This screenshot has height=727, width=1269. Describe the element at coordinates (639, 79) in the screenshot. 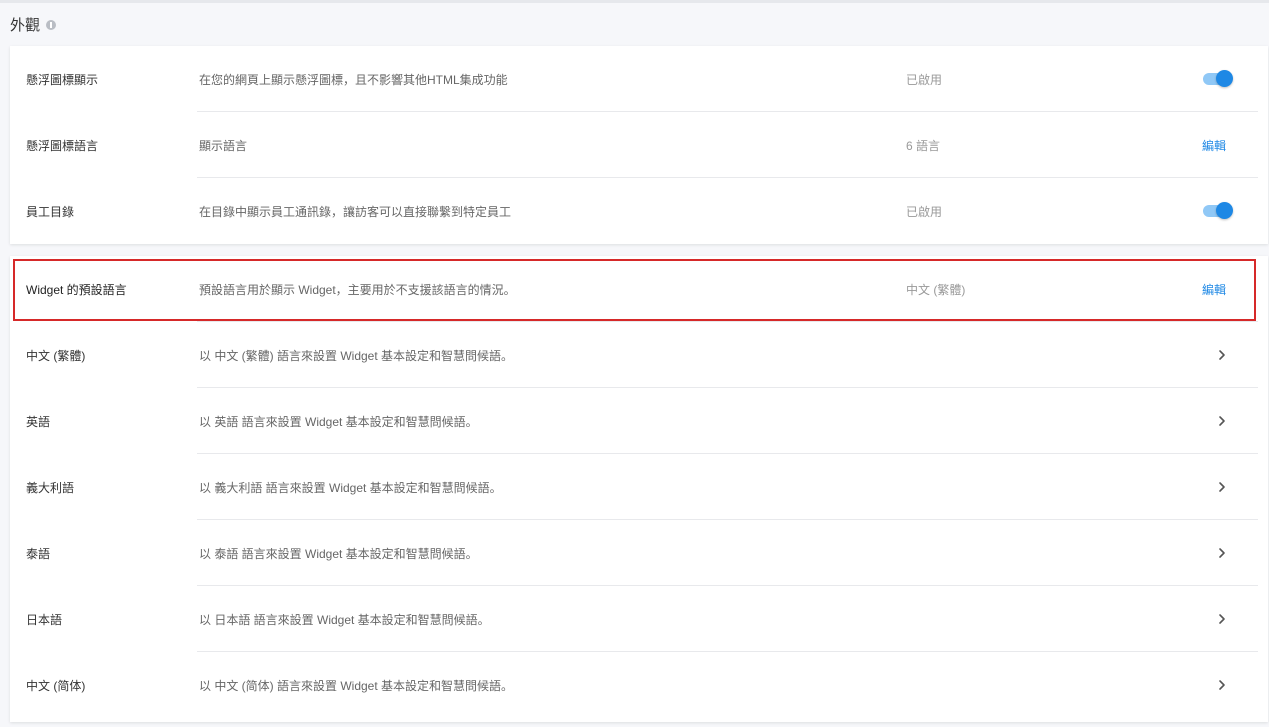

I see `setting-row-floating-icon-display: 懸浮圖標顯示 在您的網頁上顯示懸浮圖標，且不影響其他HTML集成功能 已啟用` at that location.